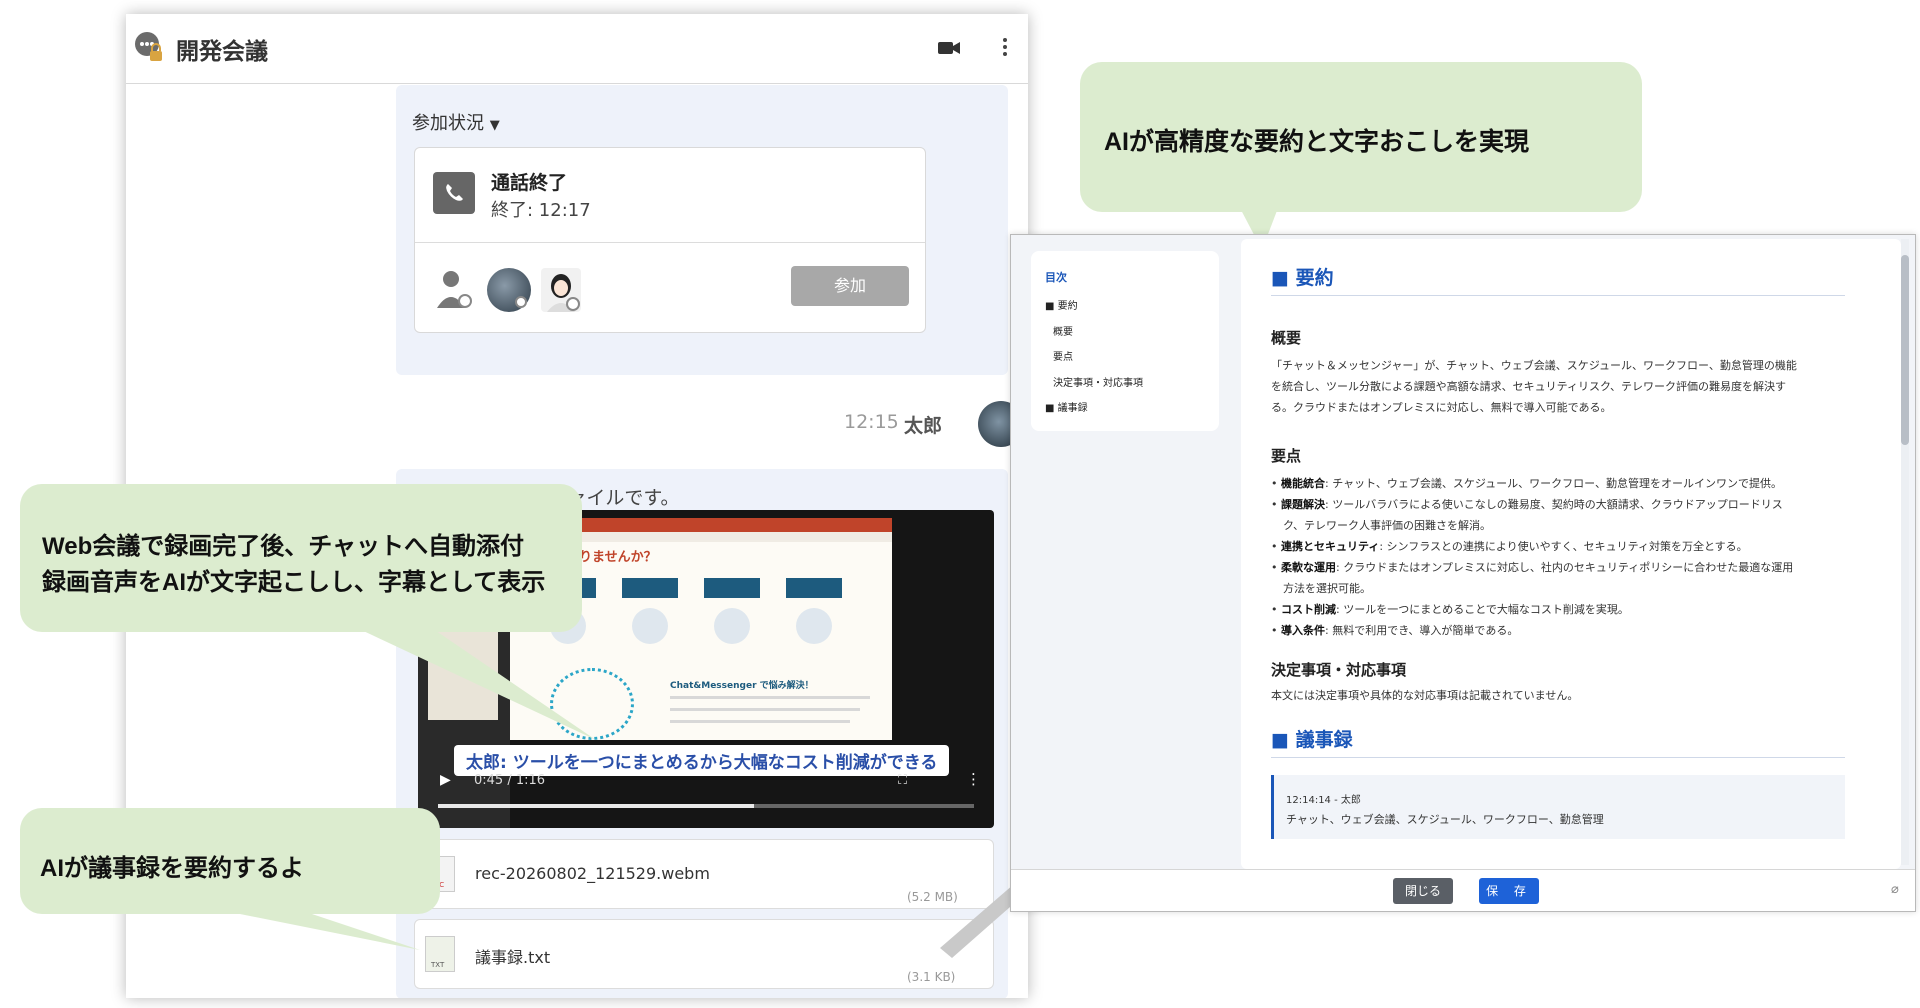 The image size is (1920, 1008). I want to click on list-item: • 導入条件: 無料で利用でき、導入が簡単である。, so click(1395, 630).